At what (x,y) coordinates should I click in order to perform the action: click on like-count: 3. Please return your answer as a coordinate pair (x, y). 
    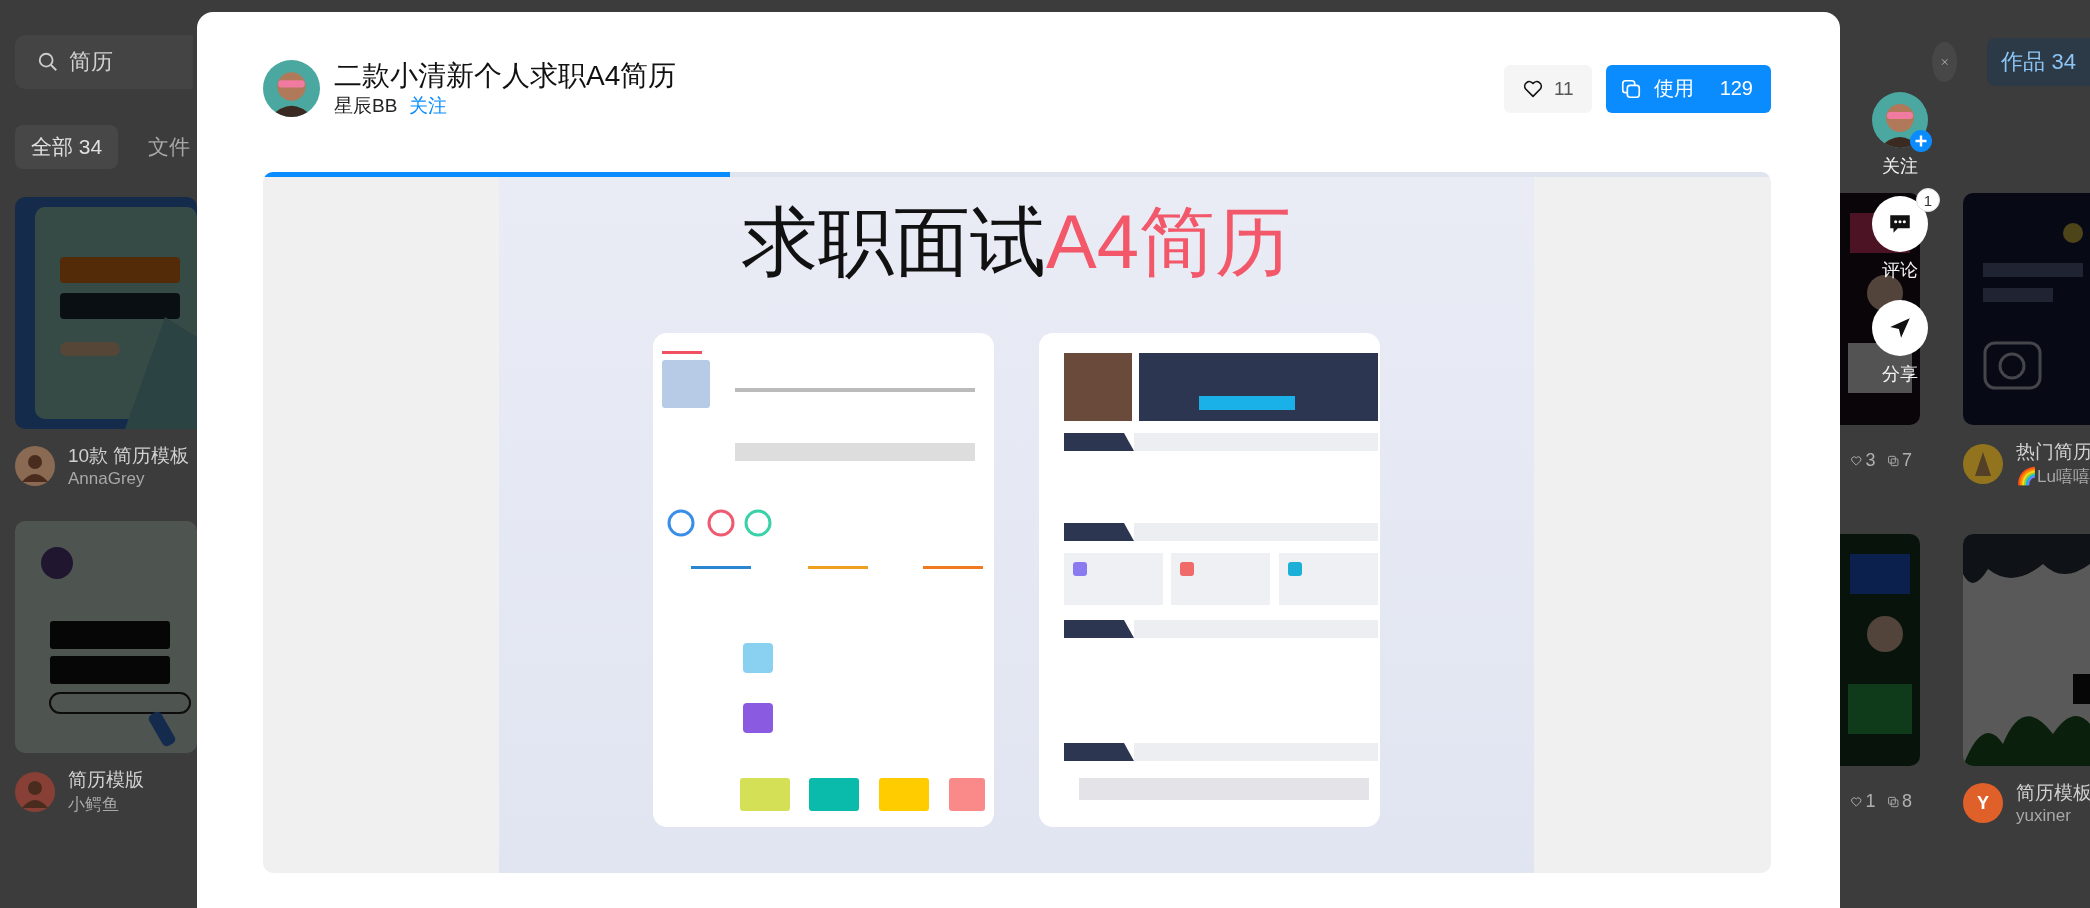
    Looking at the image, I should click on (1870, 460).